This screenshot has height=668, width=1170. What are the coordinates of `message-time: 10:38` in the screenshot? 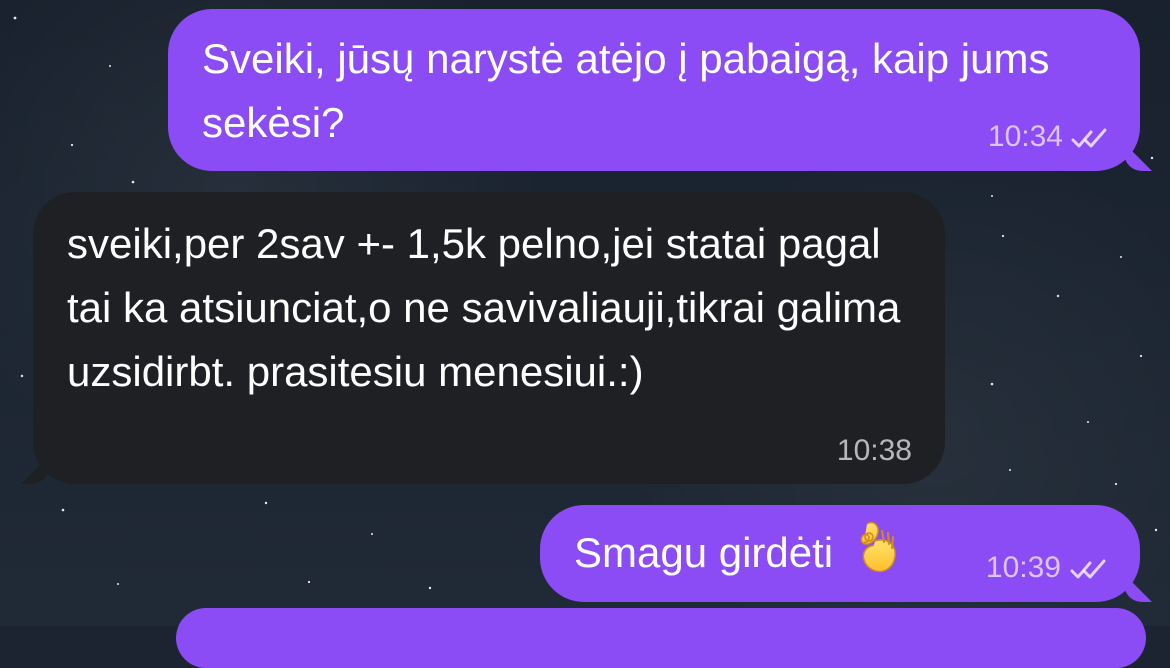 It's located at (874, 450).